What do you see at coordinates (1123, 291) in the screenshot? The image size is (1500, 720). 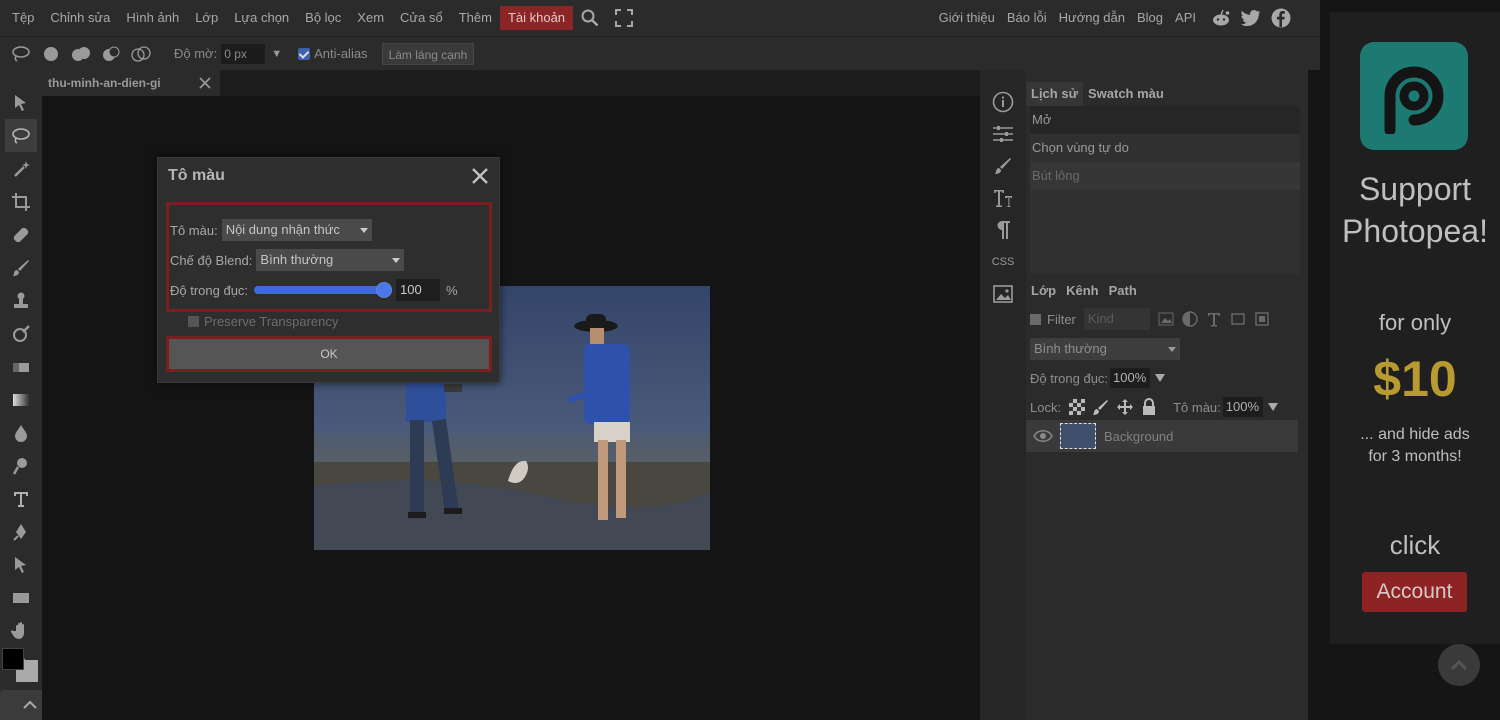 I see `tab-paths: Path` at bounding box center [1123, 291].